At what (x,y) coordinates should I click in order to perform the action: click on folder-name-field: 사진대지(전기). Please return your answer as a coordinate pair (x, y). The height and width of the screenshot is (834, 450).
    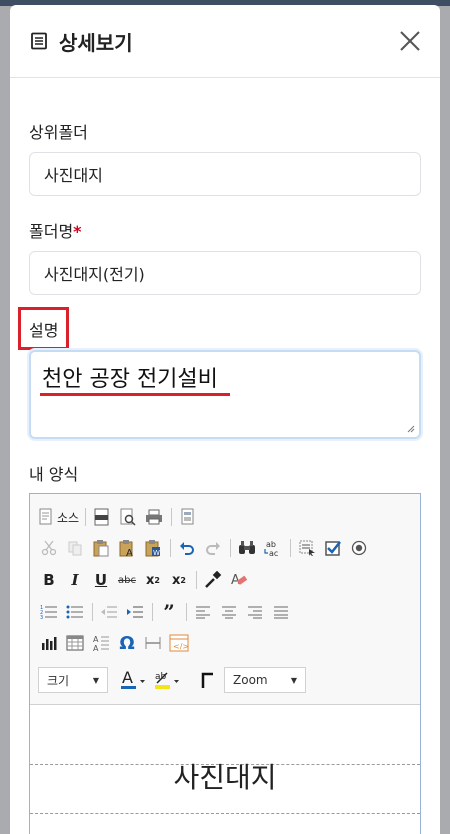
    Looking at the image, I should click on (225, 273).